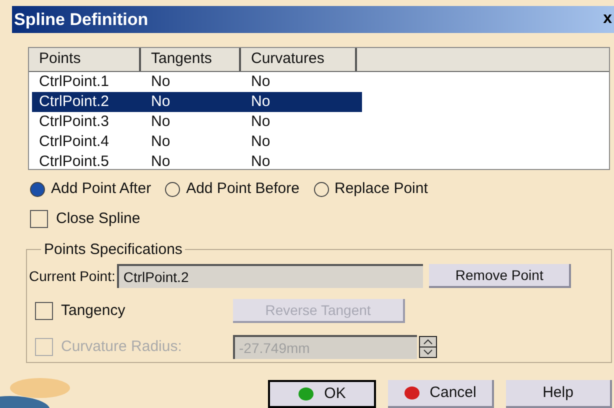  What do you see at coordinates (243, 189) in the screenshot?
I see `radio-label: Add Point Before` at bounding box center [243, 189].